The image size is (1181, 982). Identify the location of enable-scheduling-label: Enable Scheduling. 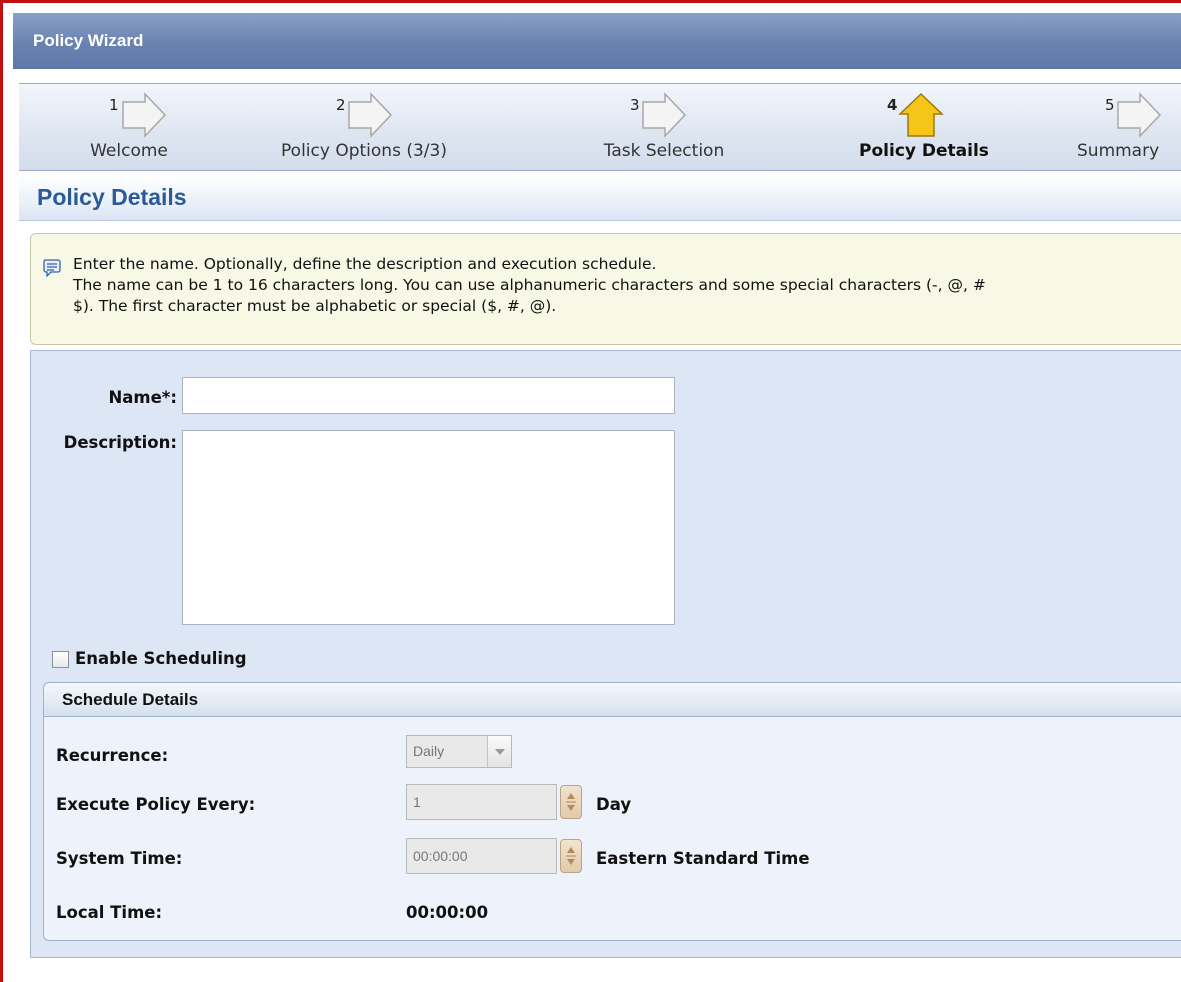
(161, 658).